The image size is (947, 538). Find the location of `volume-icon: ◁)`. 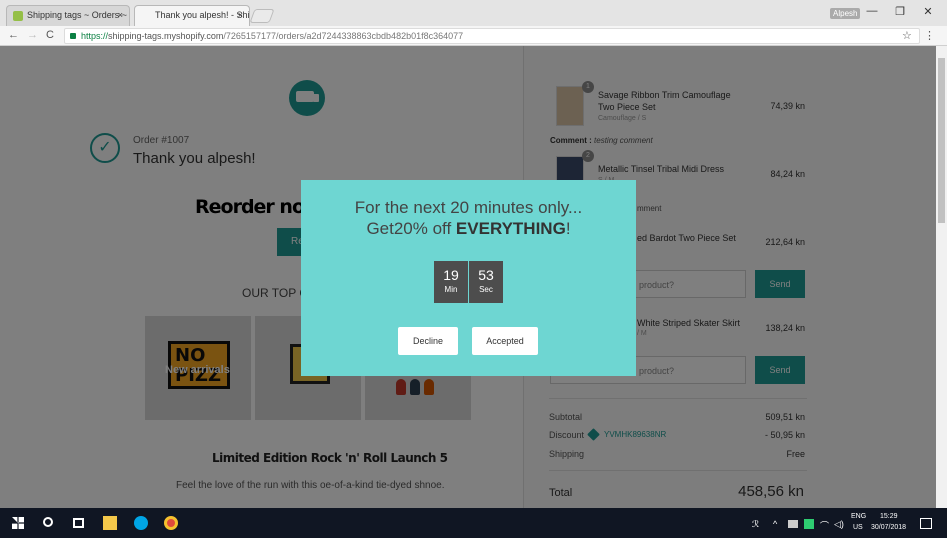

volume-icon: ◁) is located at coordinates (839, 524).